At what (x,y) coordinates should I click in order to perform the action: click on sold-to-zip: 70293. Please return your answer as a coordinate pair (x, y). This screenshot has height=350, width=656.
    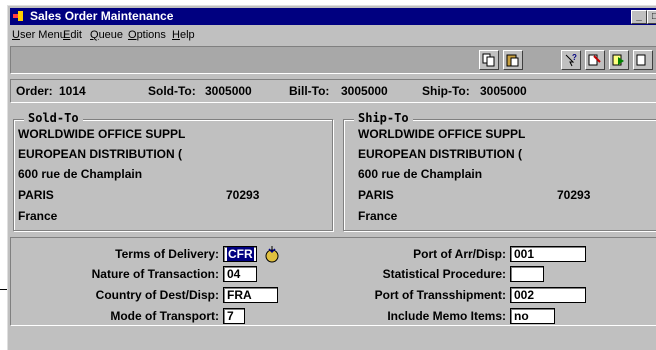
    Looking at the image, I should click on (243, 195).